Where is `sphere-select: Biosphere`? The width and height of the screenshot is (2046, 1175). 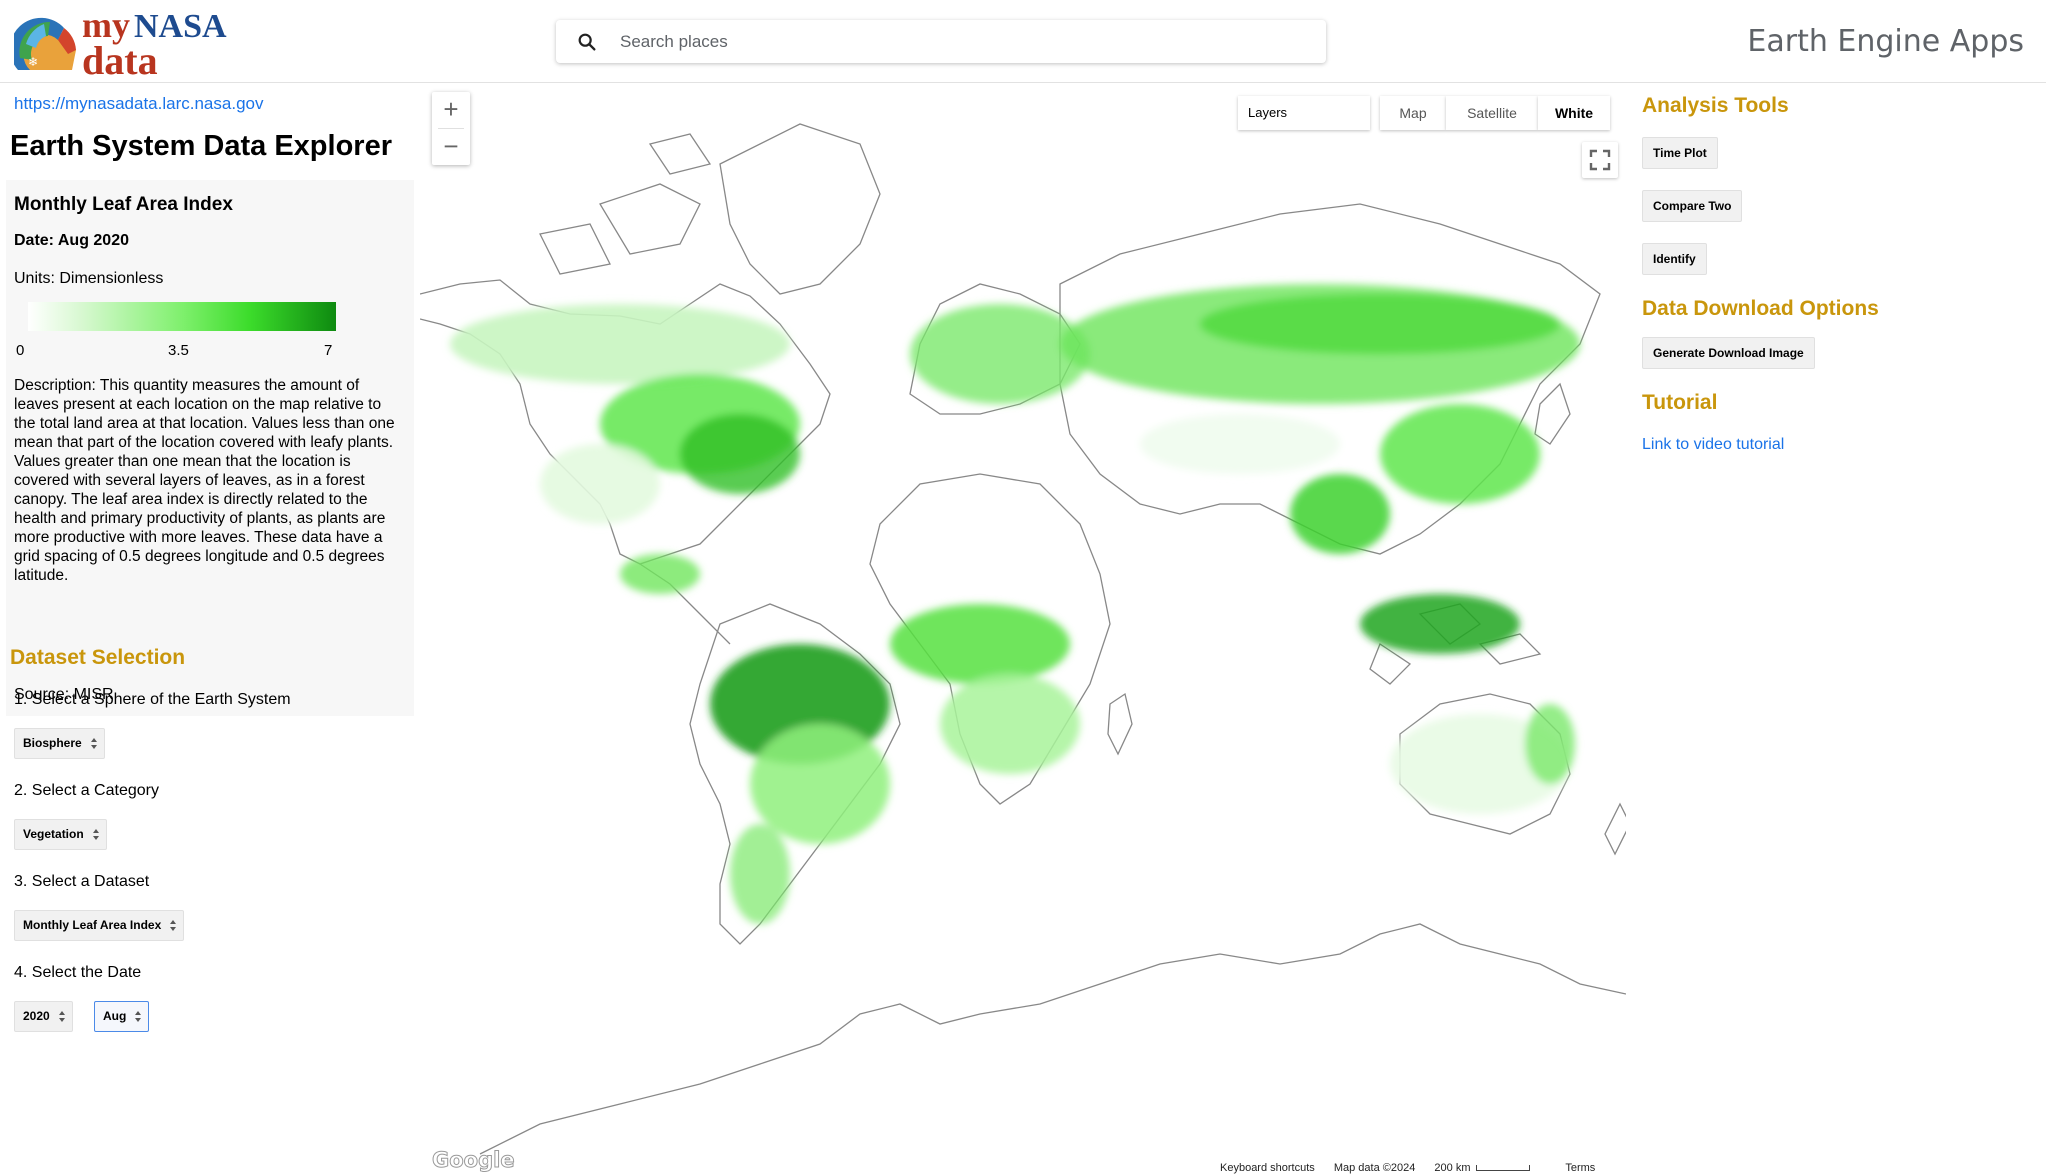 sphere-select: Biosphere is located at coordinates (59, 743).